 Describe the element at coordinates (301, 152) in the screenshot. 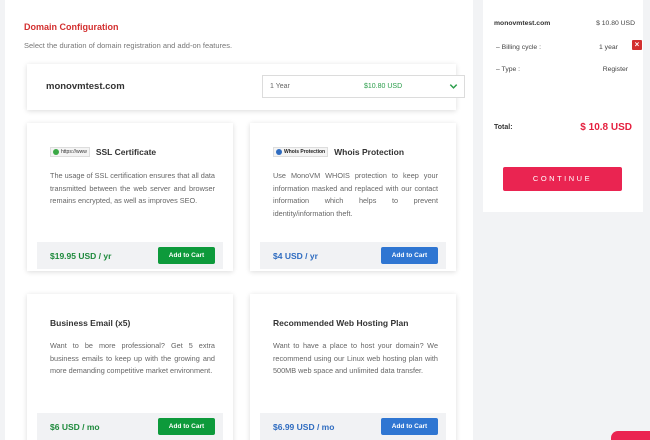

I see `whois-badge-icon: Whois Protection` at that location.